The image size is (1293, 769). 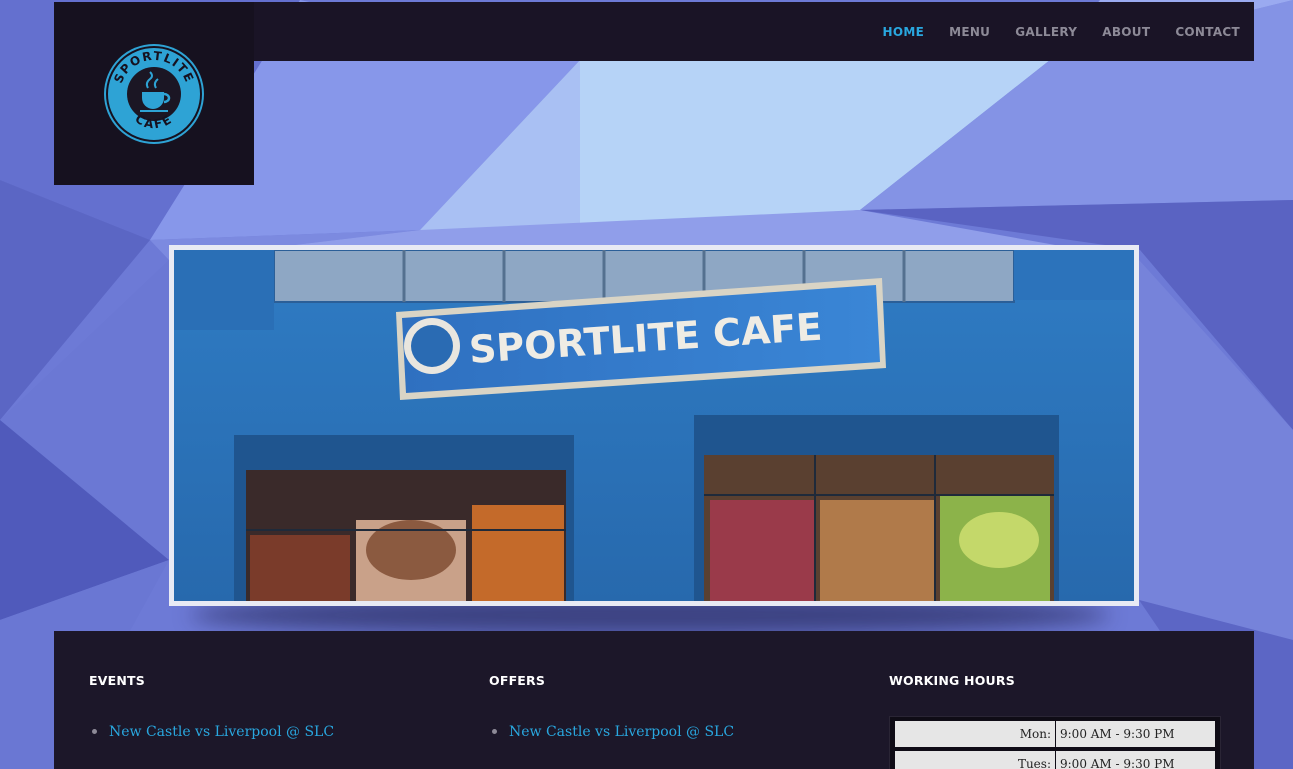 What do you see at coordinates (1126, 32) in the screenshot?
I see `nav-about: ABOUT` at bounding box center [1126, 32].